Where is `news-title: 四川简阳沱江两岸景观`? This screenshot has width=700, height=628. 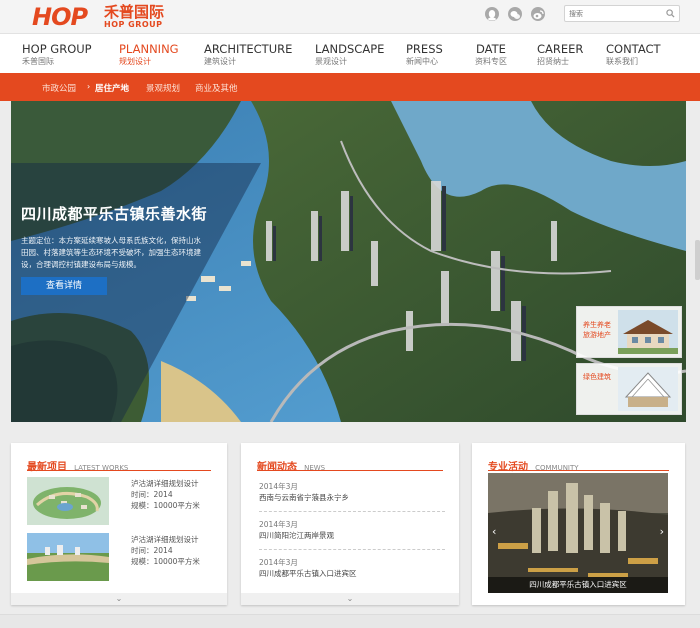
news-title: 四川简阳沱江两岸景观 is located at coordinates (296, 535).